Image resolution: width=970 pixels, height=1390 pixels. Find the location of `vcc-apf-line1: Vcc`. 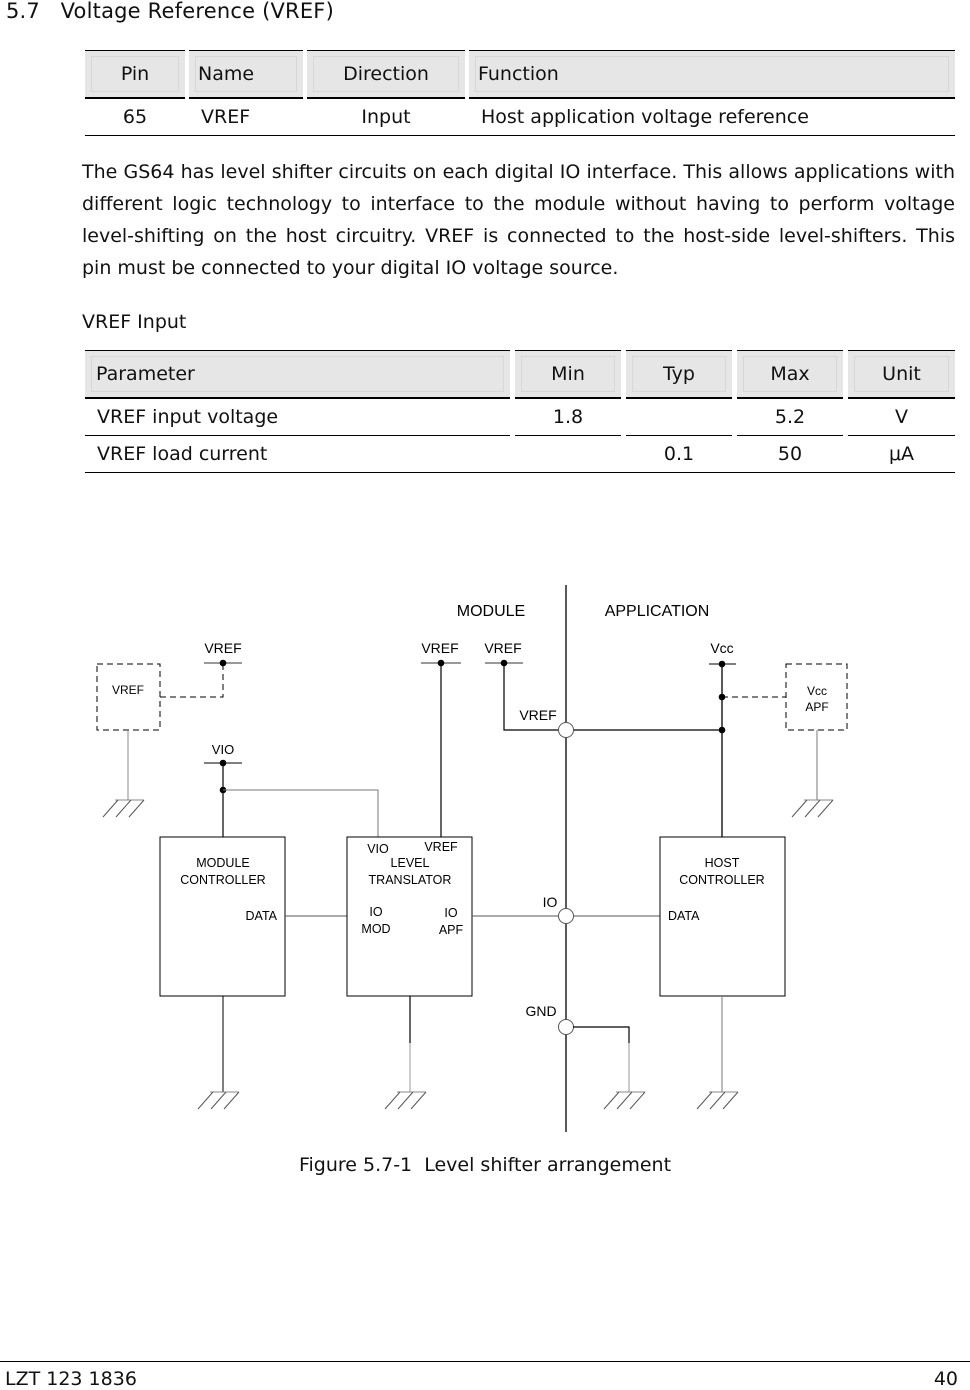

vcc-apf-line1: Vcc is located at coordinates (817, 691).